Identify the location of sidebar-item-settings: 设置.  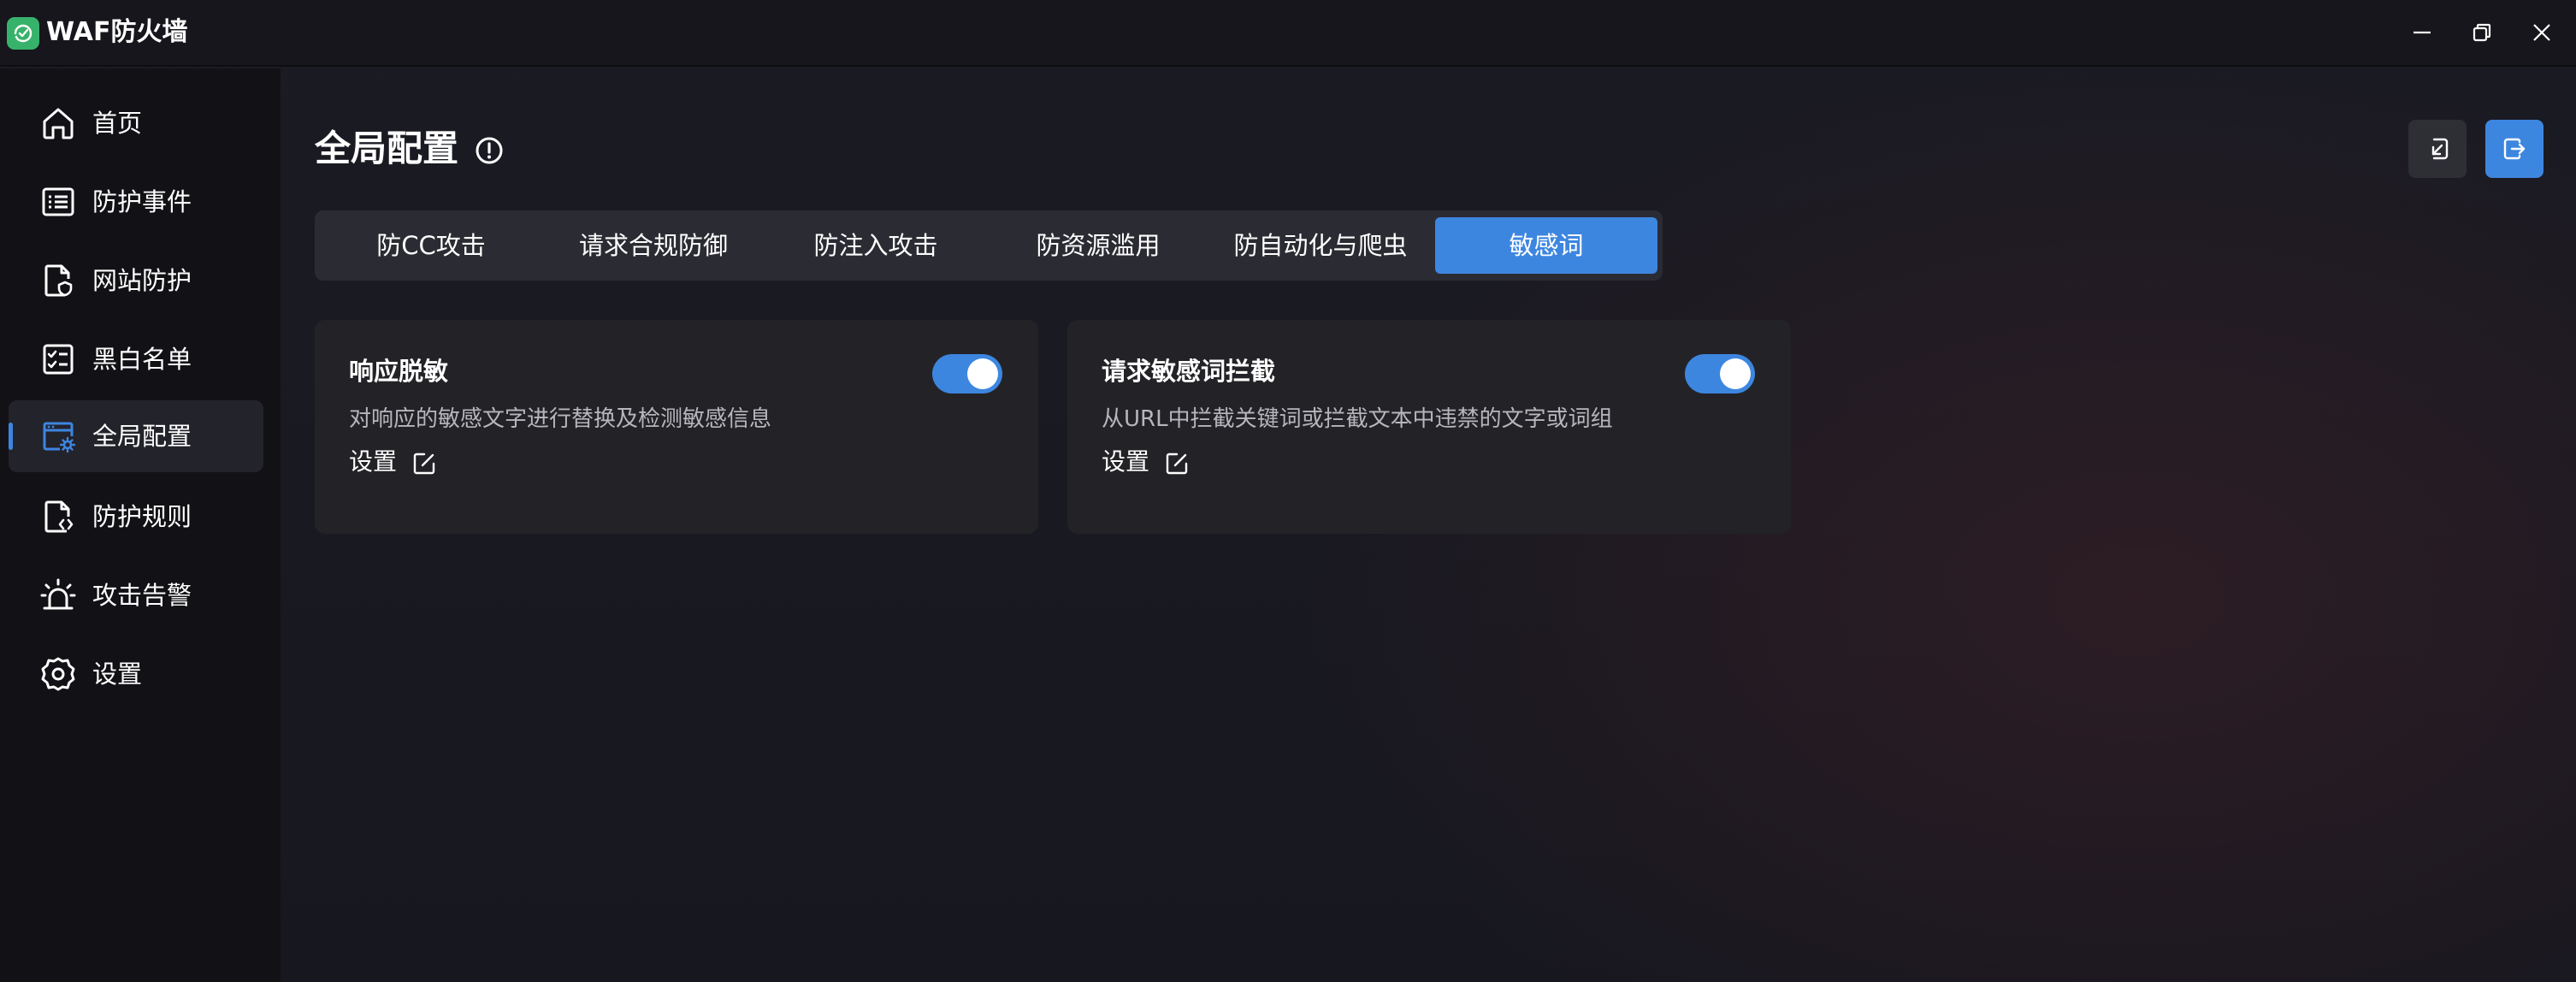
(136, 674).